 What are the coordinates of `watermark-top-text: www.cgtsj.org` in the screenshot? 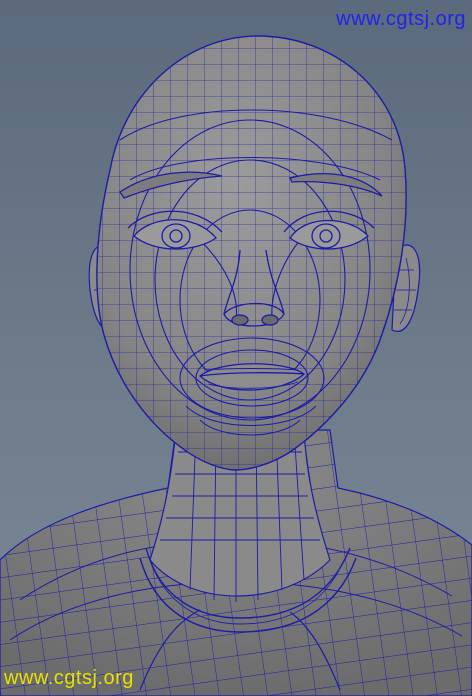 It's located at (401, 19).